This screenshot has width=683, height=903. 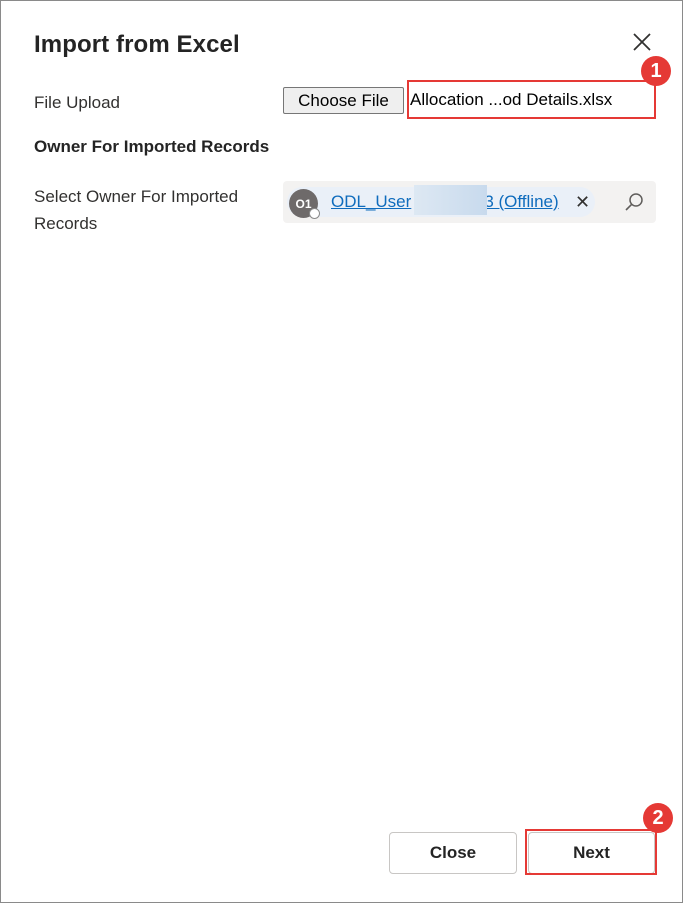 What do you see at coordinates (634, 202) in the screenshot?
I see `search-icon` at bounding box center [634, 202].